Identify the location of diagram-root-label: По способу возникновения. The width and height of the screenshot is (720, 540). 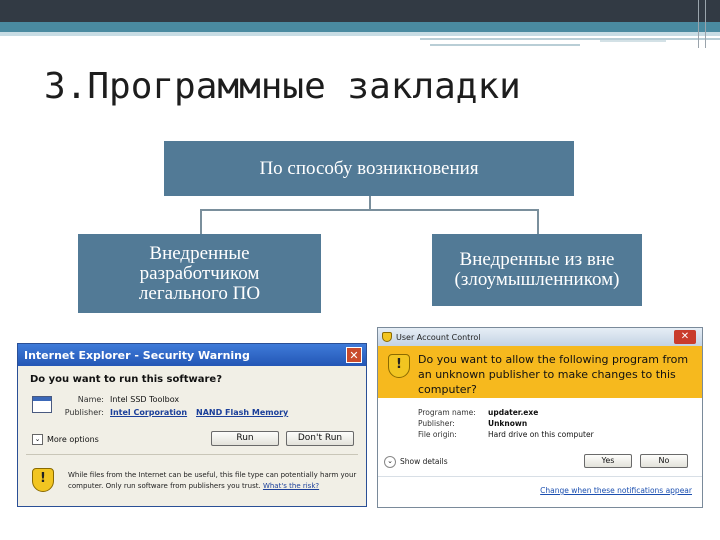
(369, 168).